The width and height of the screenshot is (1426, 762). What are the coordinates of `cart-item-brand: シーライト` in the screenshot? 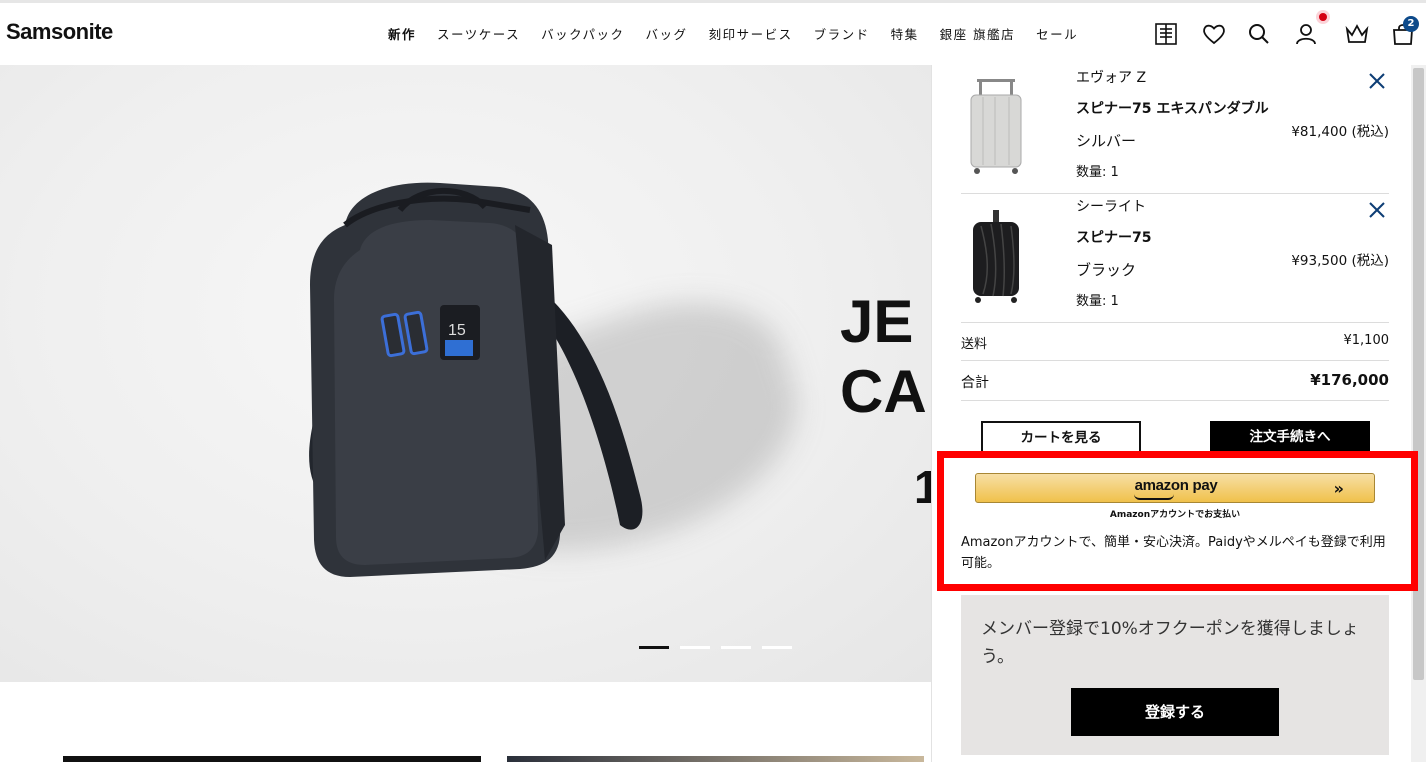 It's located at (1111, 207).